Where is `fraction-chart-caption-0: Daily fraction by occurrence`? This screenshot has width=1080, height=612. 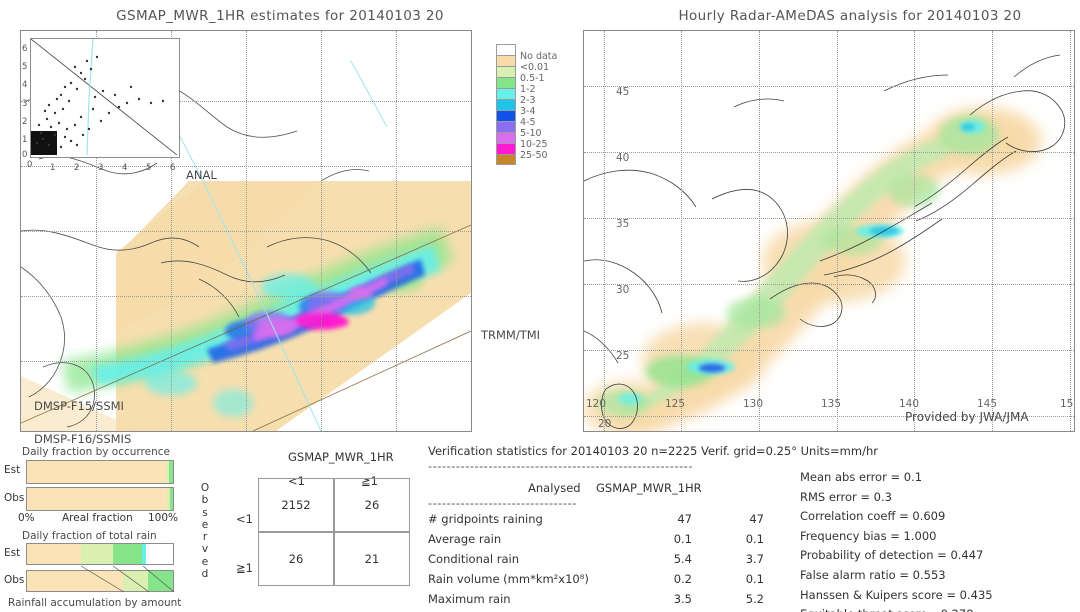
fraction-chart-caption-0: Daily fraction by occurrence is located at coordinates (96, 452).